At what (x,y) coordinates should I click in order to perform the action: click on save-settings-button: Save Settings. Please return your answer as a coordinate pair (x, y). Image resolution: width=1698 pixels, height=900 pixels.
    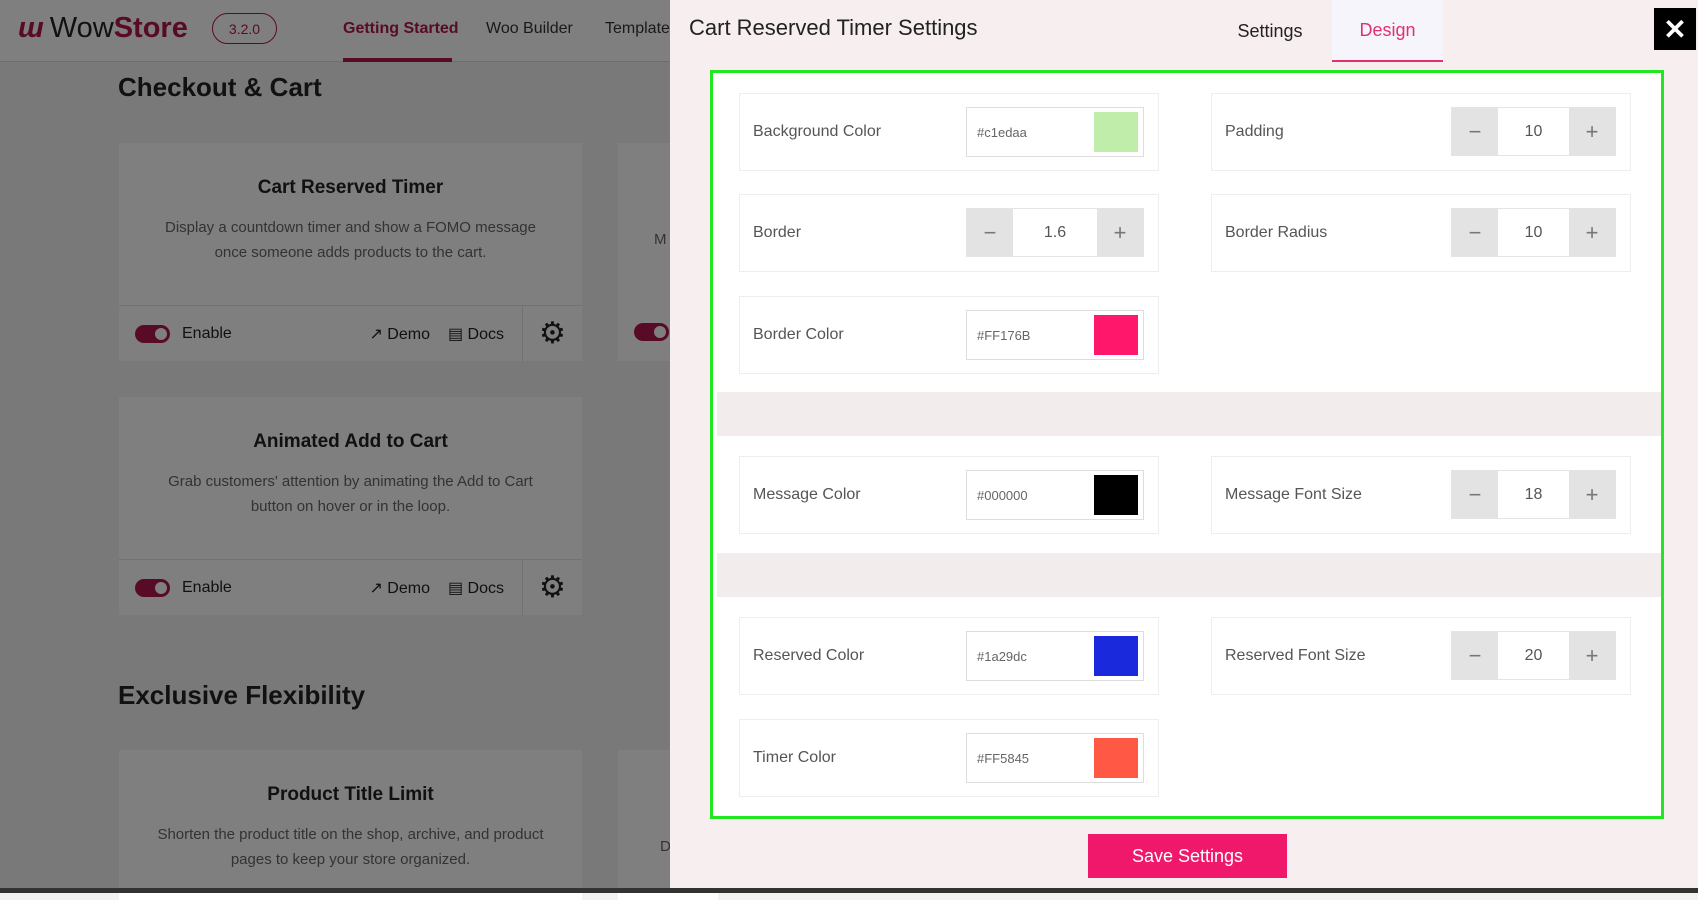
    Looking at the image, I should click on (1187, 856).